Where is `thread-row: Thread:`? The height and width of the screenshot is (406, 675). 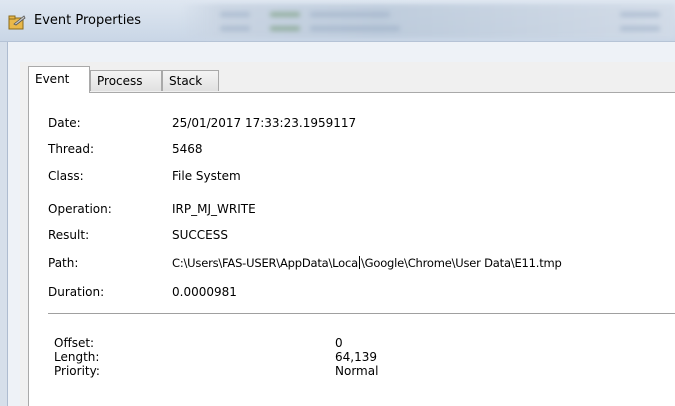
thread-row: Thread: is located at coordinates (71, 150).